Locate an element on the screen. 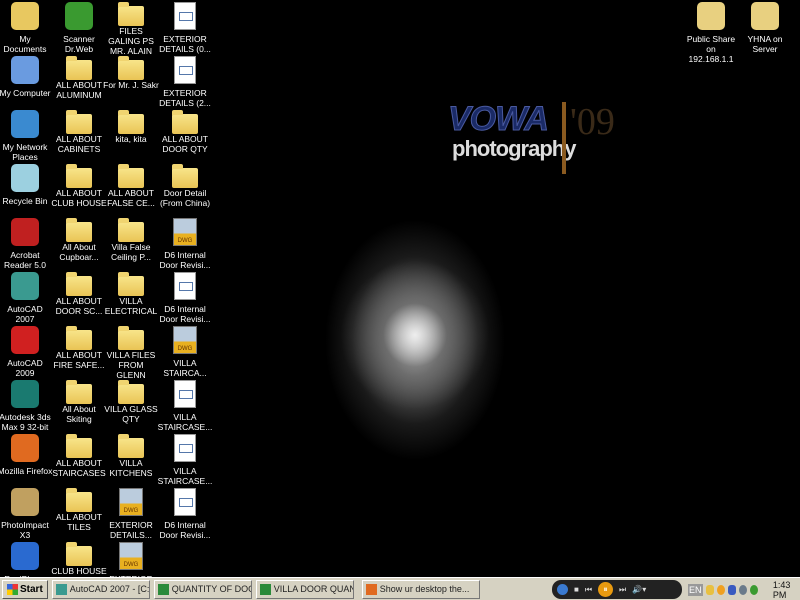 The image size is (800, 600). icon-label: Recycle Bin is located at coordinates (25, 201).